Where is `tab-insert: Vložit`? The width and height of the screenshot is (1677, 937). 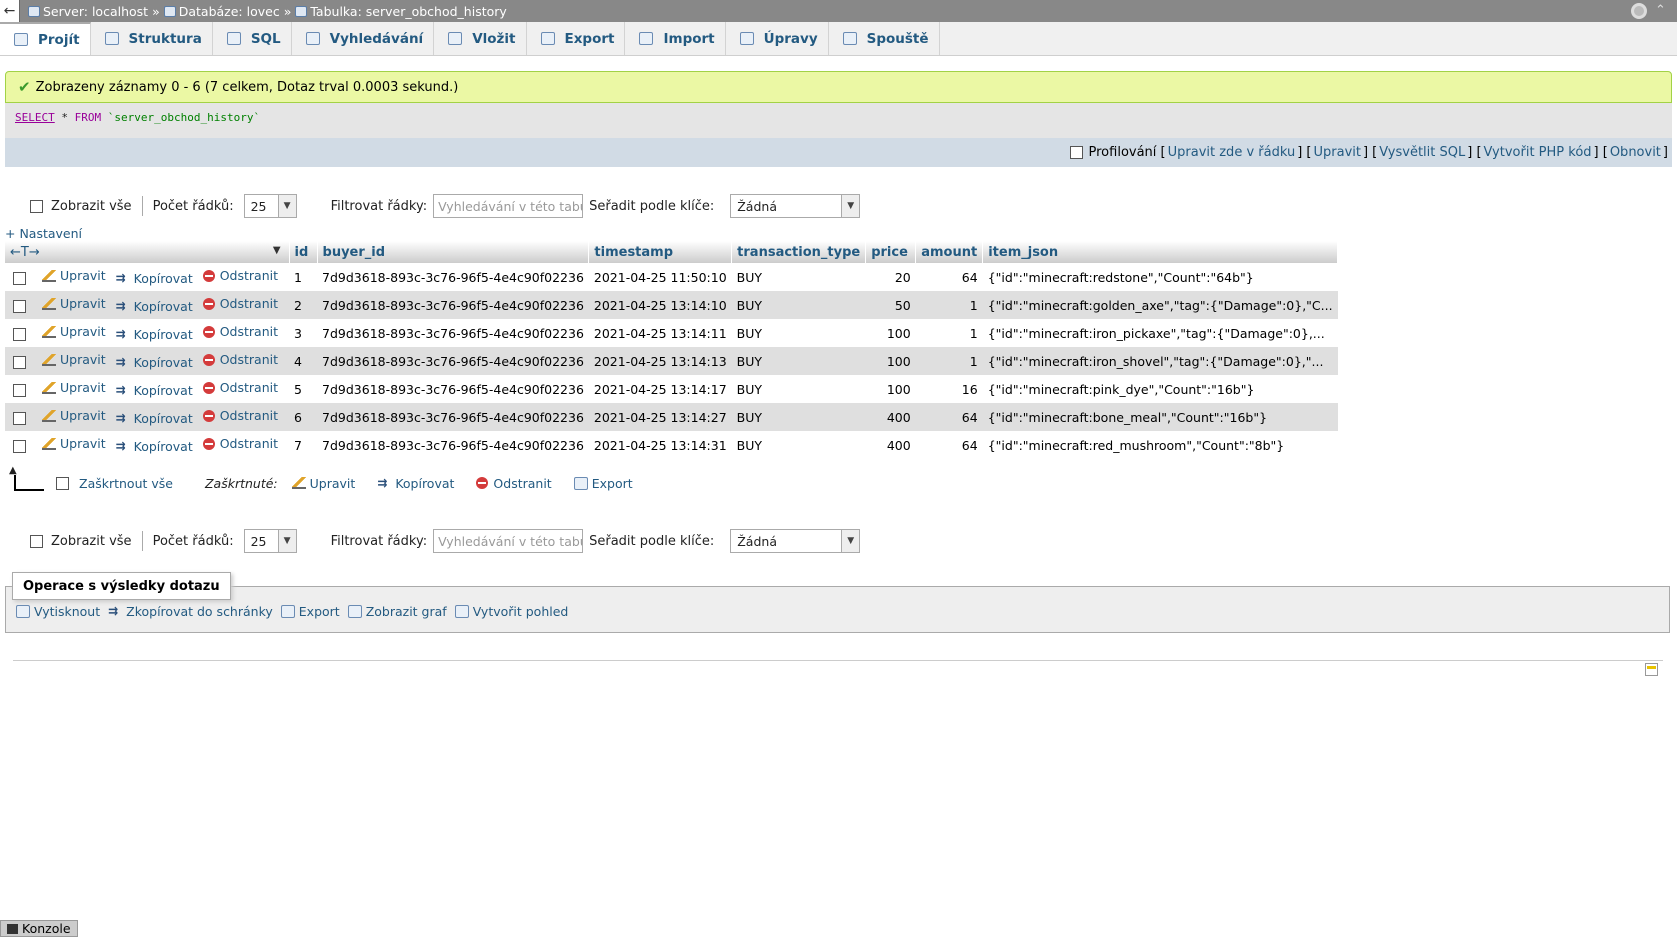 tab-insert: Vložit is located at coordinates (480, 38).